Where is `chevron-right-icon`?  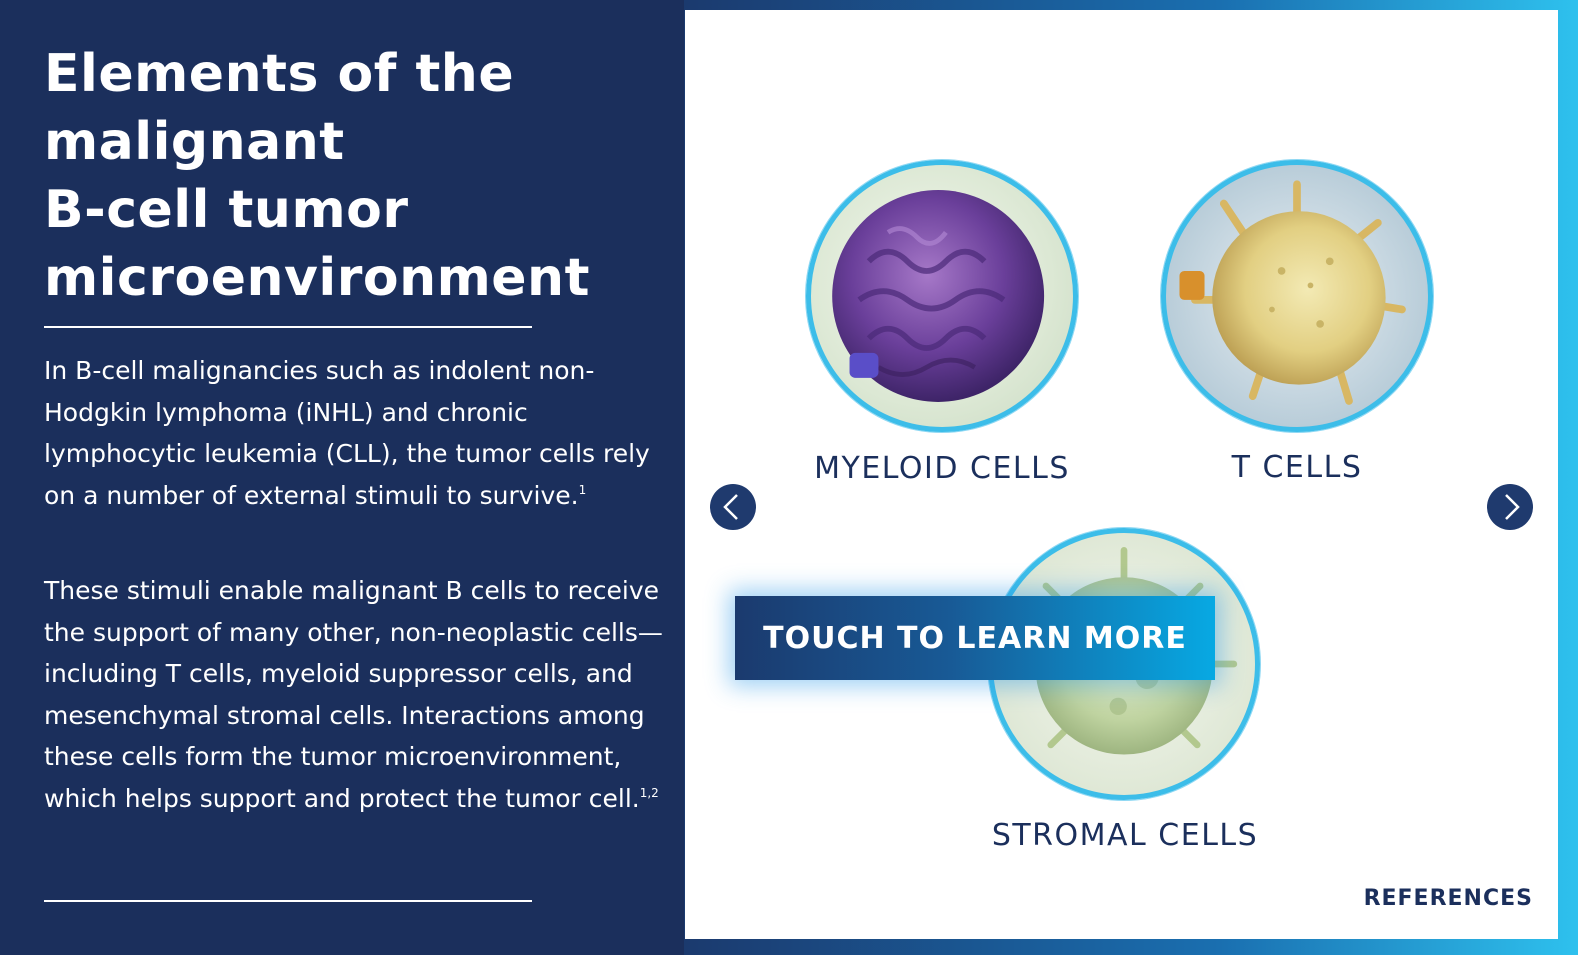
chevron-right-icon is located at coordinates (1512, 507).